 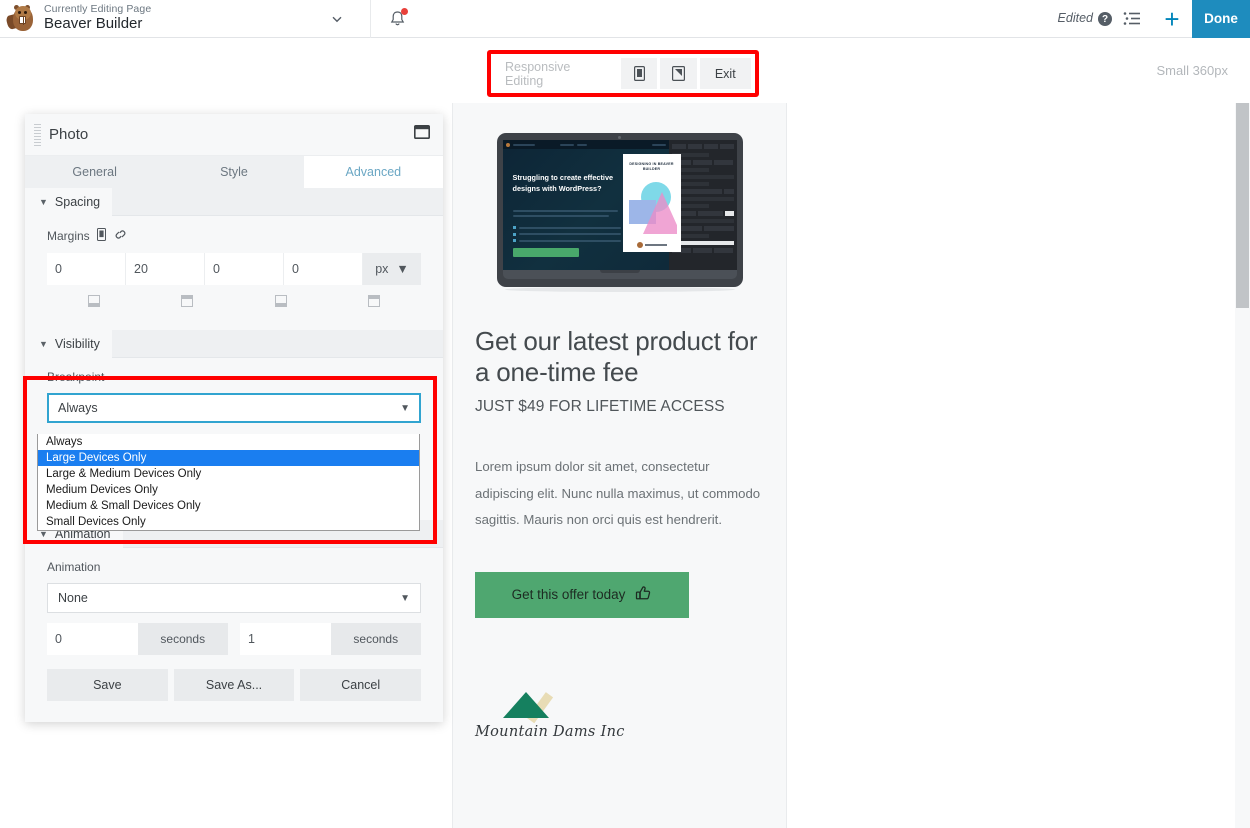 What do you see at coordinates (182, 639) in the screenshot?
I see `animation-delay-unit: seconds` at bounding box center [182, 639].